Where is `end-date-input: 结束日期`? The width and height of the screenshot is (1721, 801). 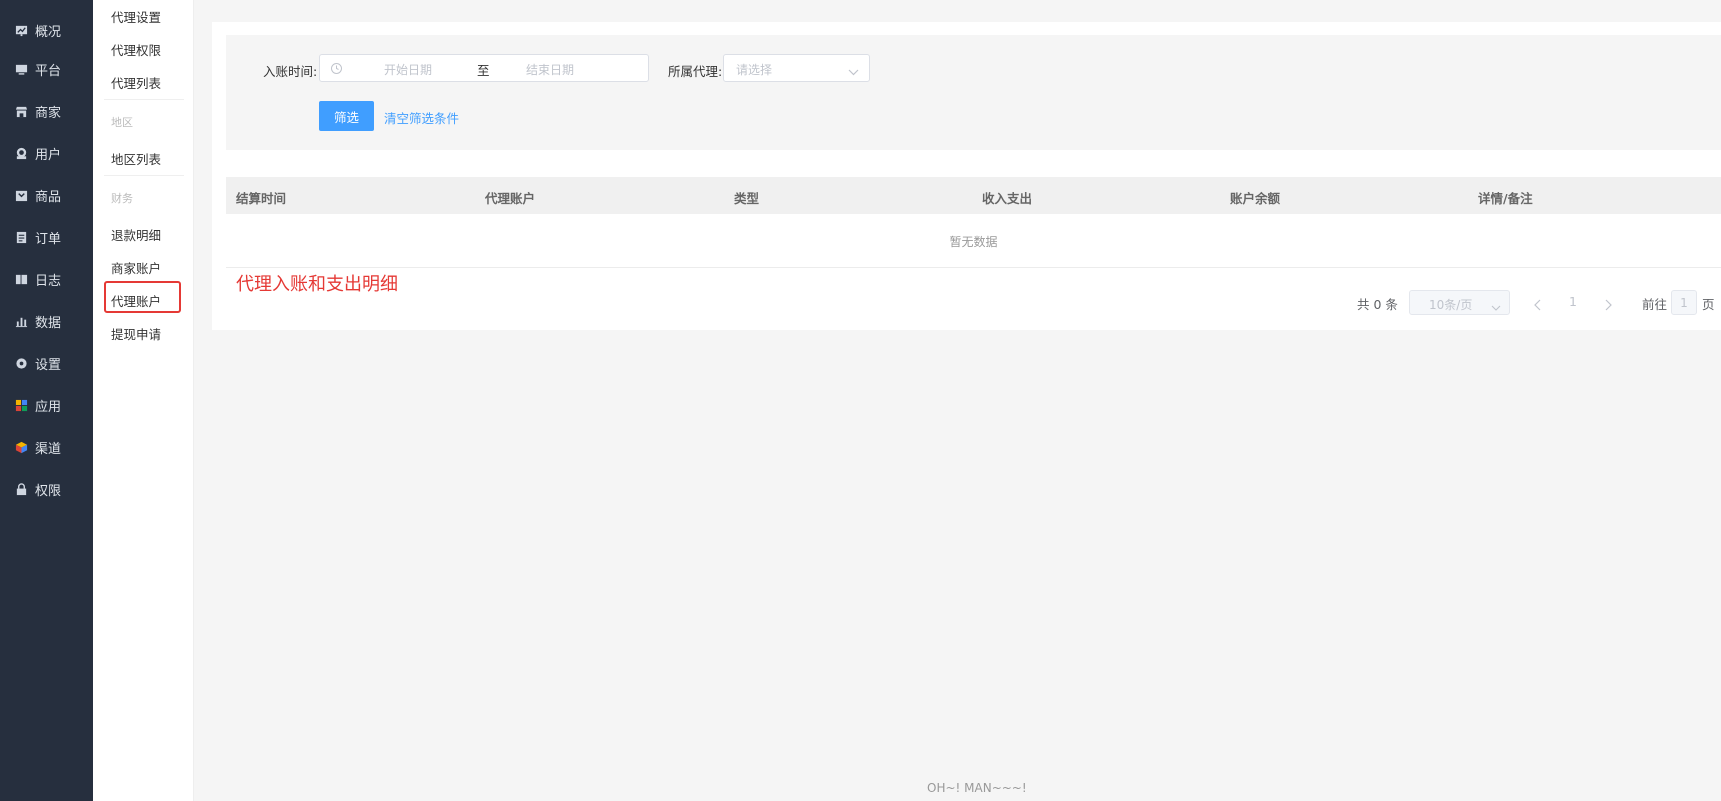 end-date-input: 结束日期 is located at coordinates (550, 69).